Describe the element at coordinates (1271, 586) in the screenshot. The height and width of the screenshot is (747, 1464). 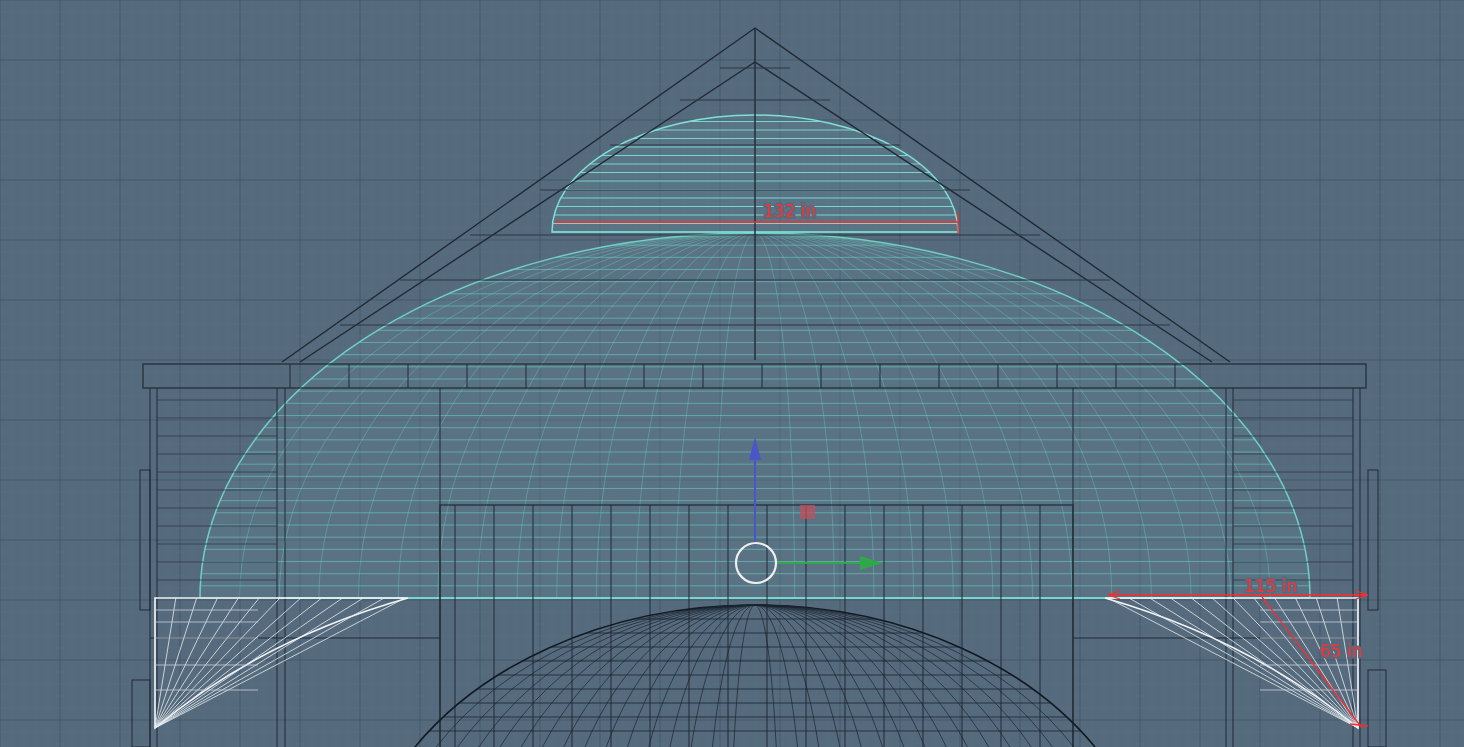
I see `dimension-label: 115 in` at that location.